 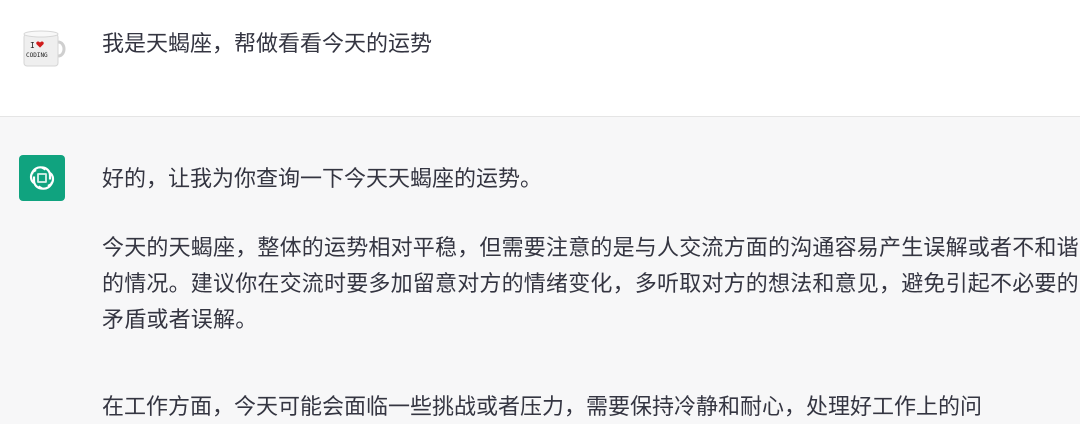 I want to click on assistant-greeting-text: 好的，让我为你查询一下今天天蝎座的运势。, so click(x=322, y=179).